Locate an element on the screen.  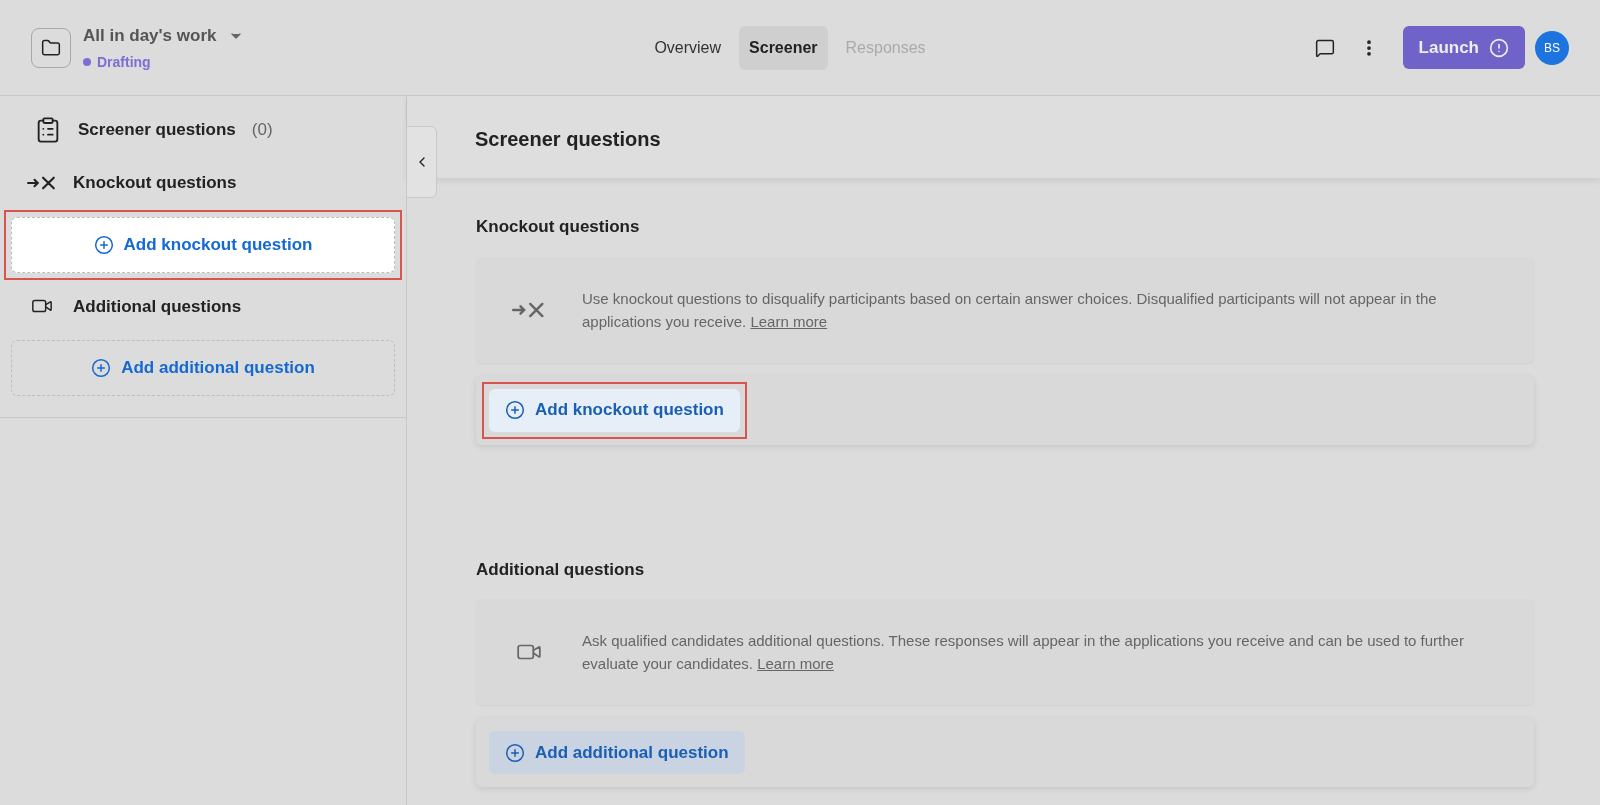
section-heading: Additional questions is located at coordinates (561, 569).